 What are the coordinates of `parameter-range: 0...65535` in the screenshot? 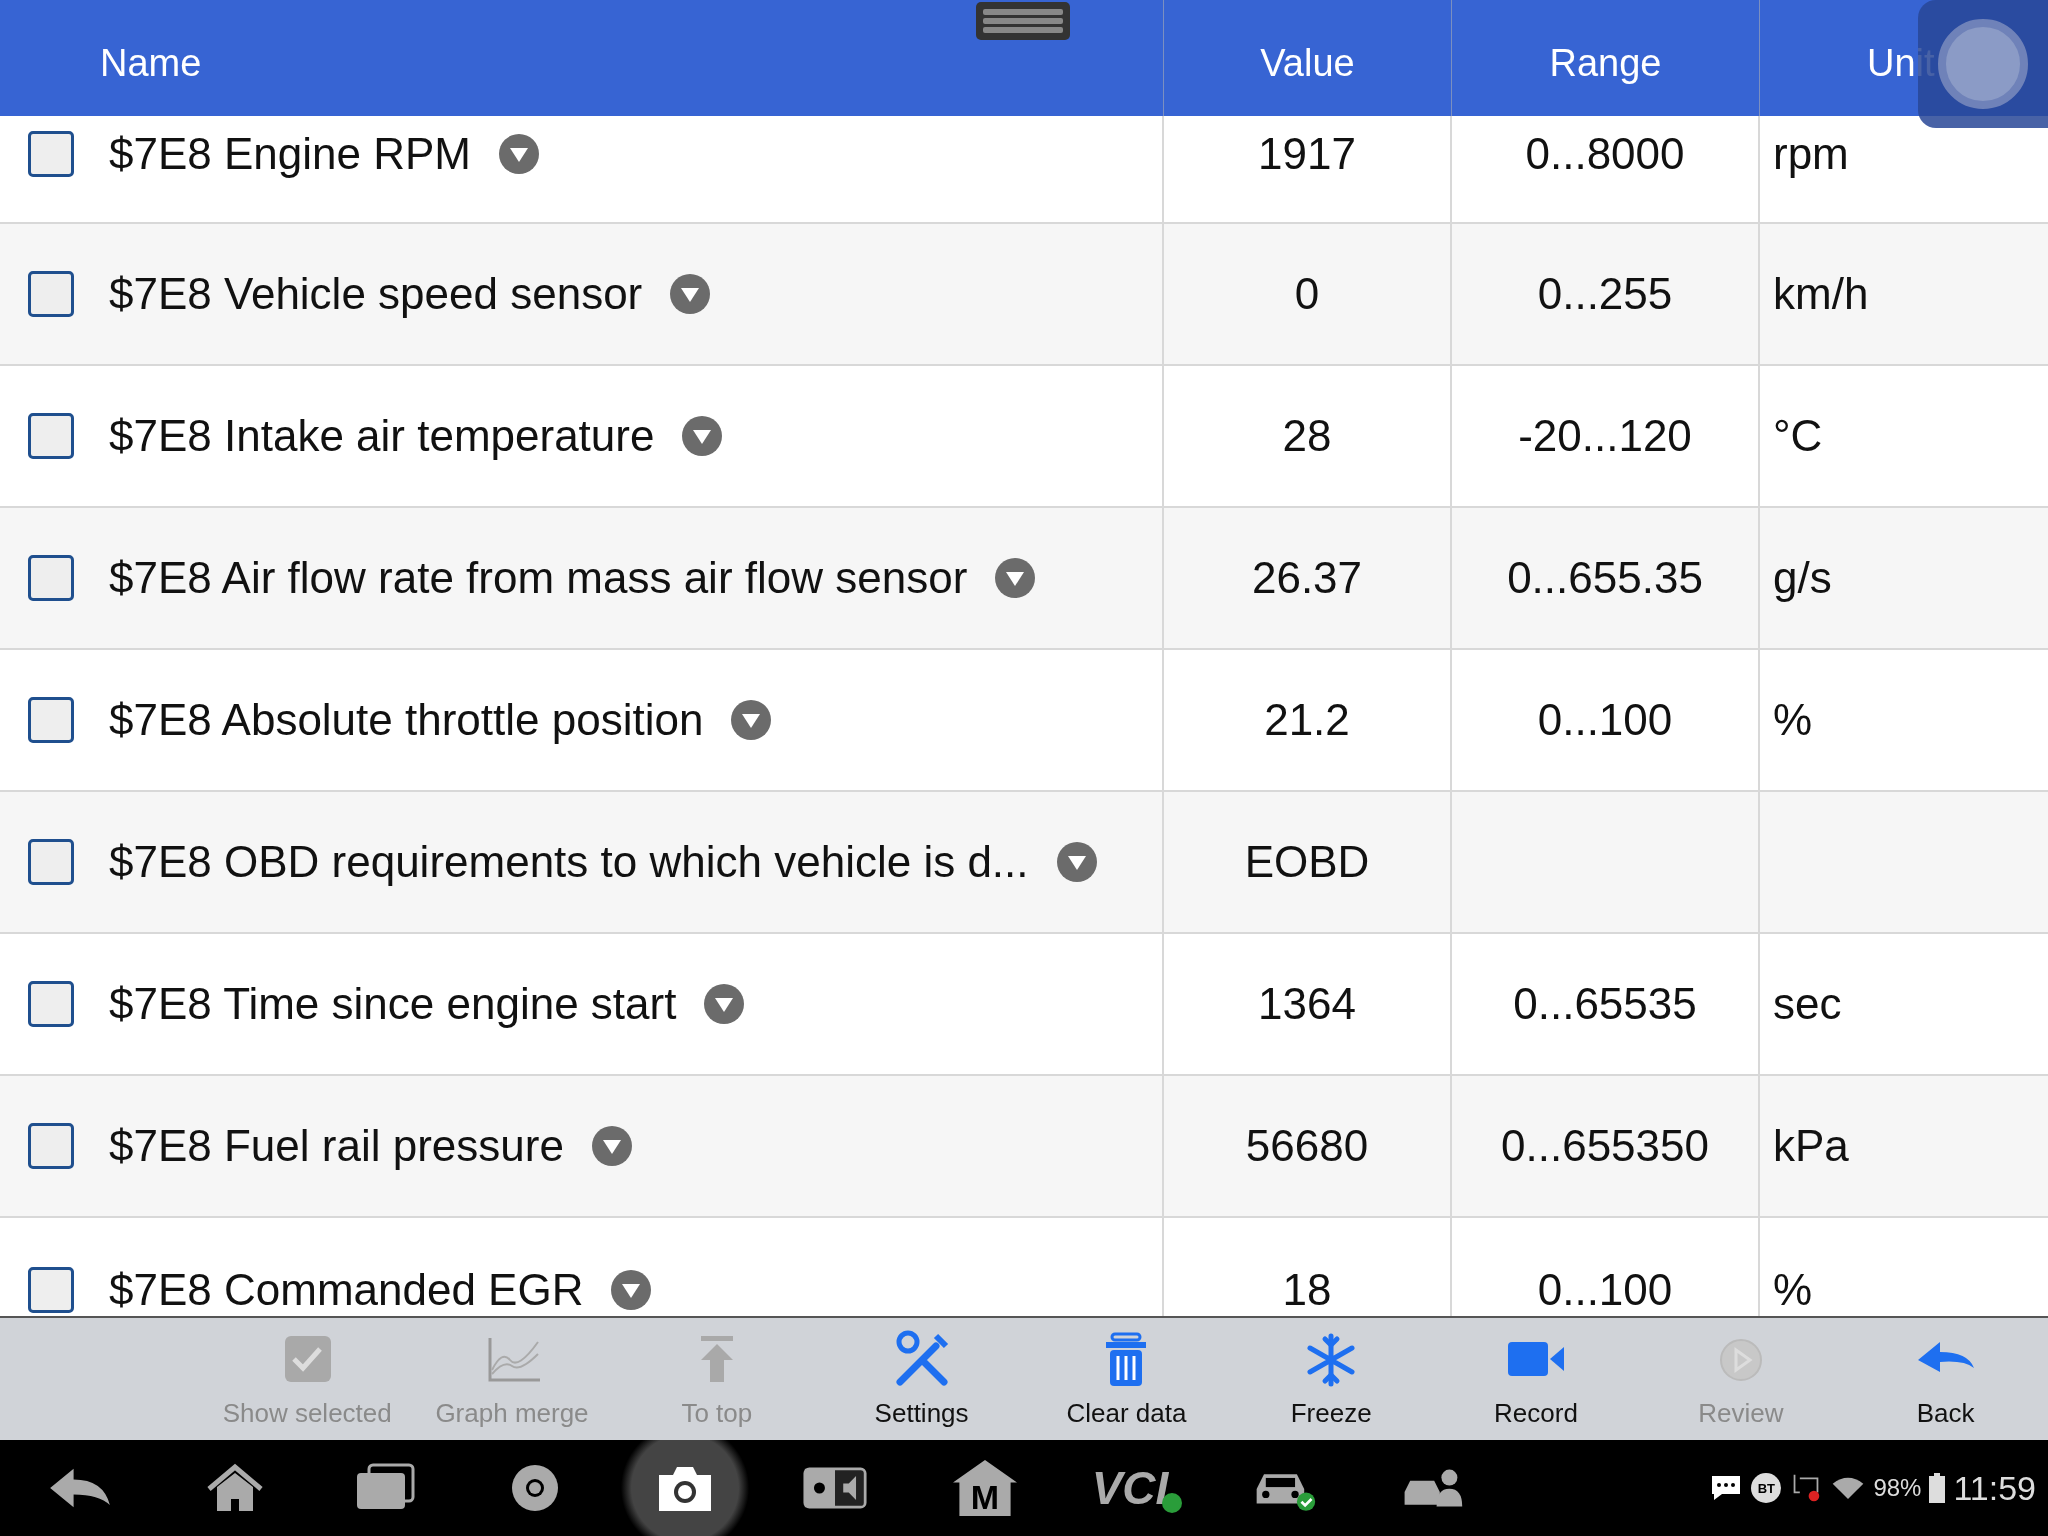 It's located at (1605, 1004).